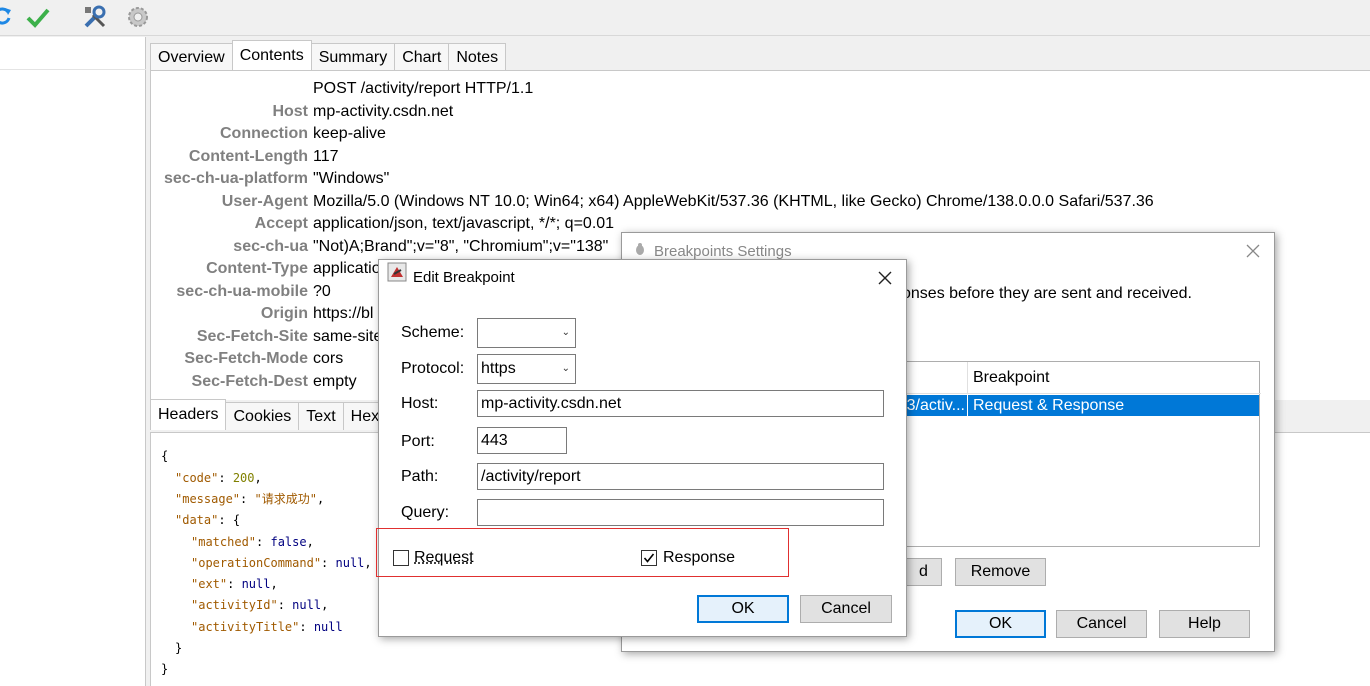 This screenshot has width=1370, height=686. What do you see at coordinates (267, 627) in the screenshot?
I see `json-line: "activityTitle": null` at bounding box center [267, 627].